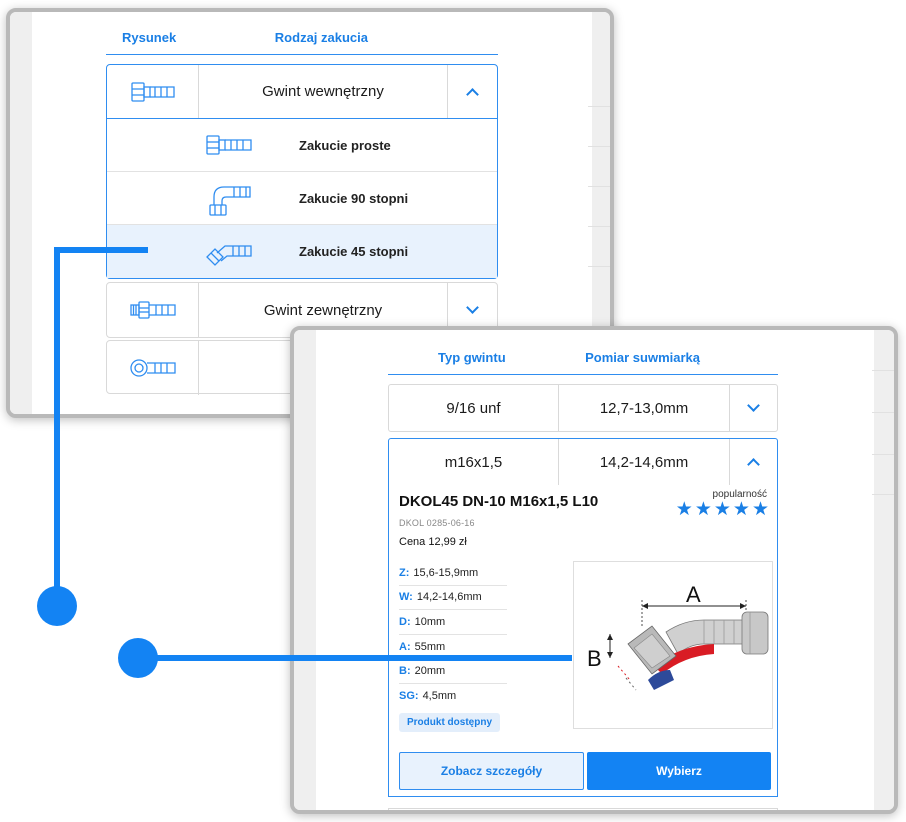 This screenshot has width=906, height=822. I want to click on thread-row: 9/16 unf 12,7-13,0mm, so click(583, 408).